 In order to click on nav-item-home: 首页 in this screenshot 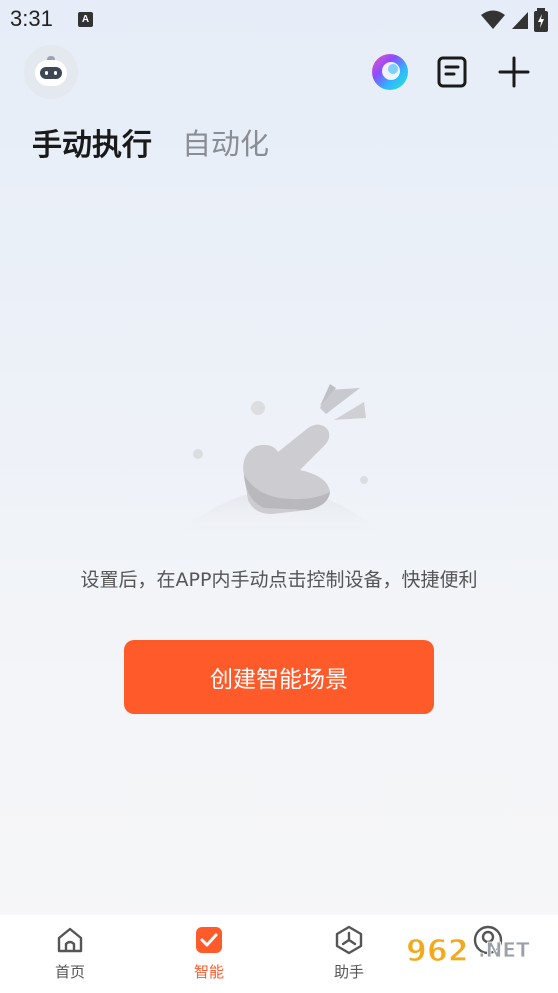, I will do `click(70, 953)`.